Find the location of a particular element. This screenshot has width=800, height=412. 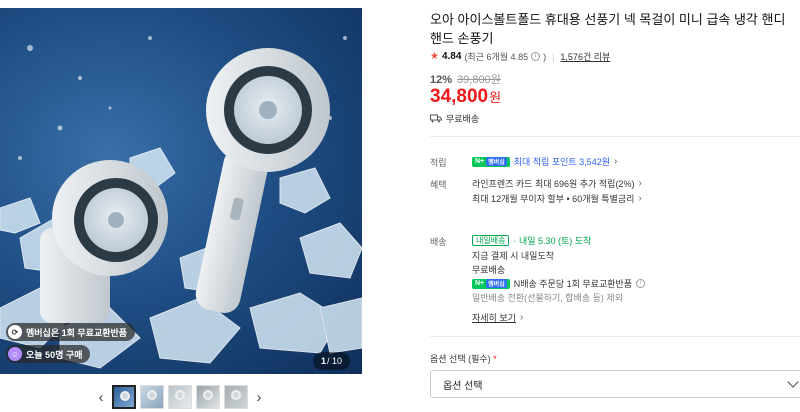

installment-text: 최대 12개월 무이자 할부 • 60개월 특별금리 is located at coordinates (553, 199).